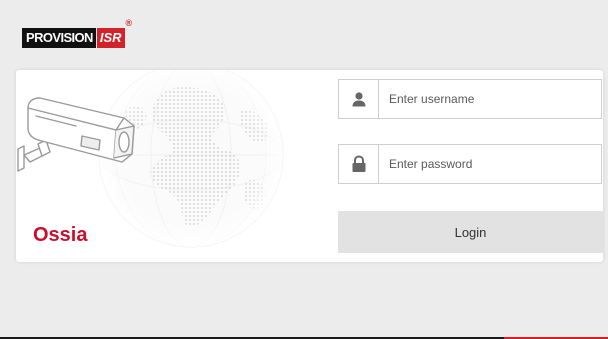 The width and height of the screenshot is (608, 339). I want to click on lock-icon, so click(359, 164).